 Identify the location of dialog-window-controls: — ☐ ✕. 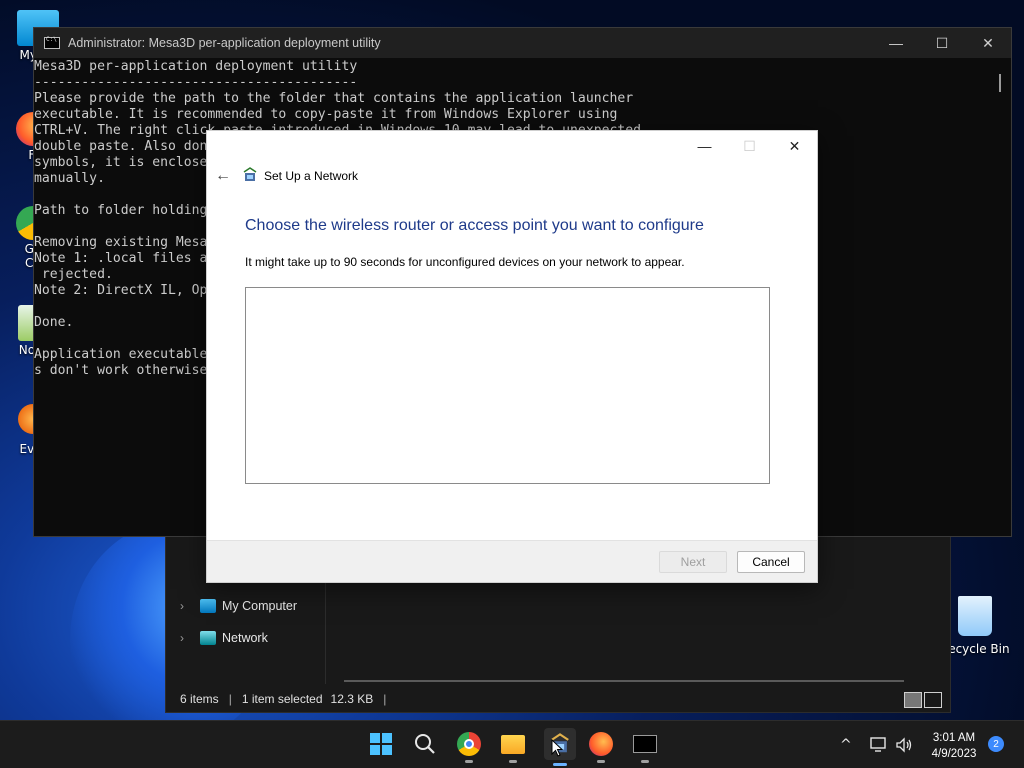
(749, 146).